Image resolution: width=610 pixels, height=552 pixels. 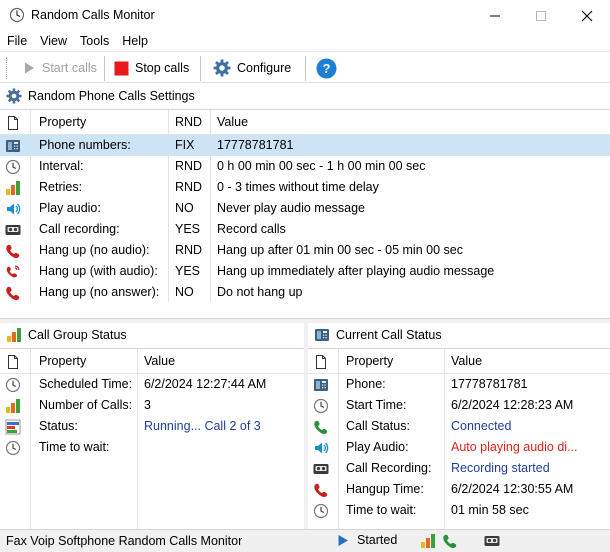 I want to click on close-button, so click(x=587, y=15).